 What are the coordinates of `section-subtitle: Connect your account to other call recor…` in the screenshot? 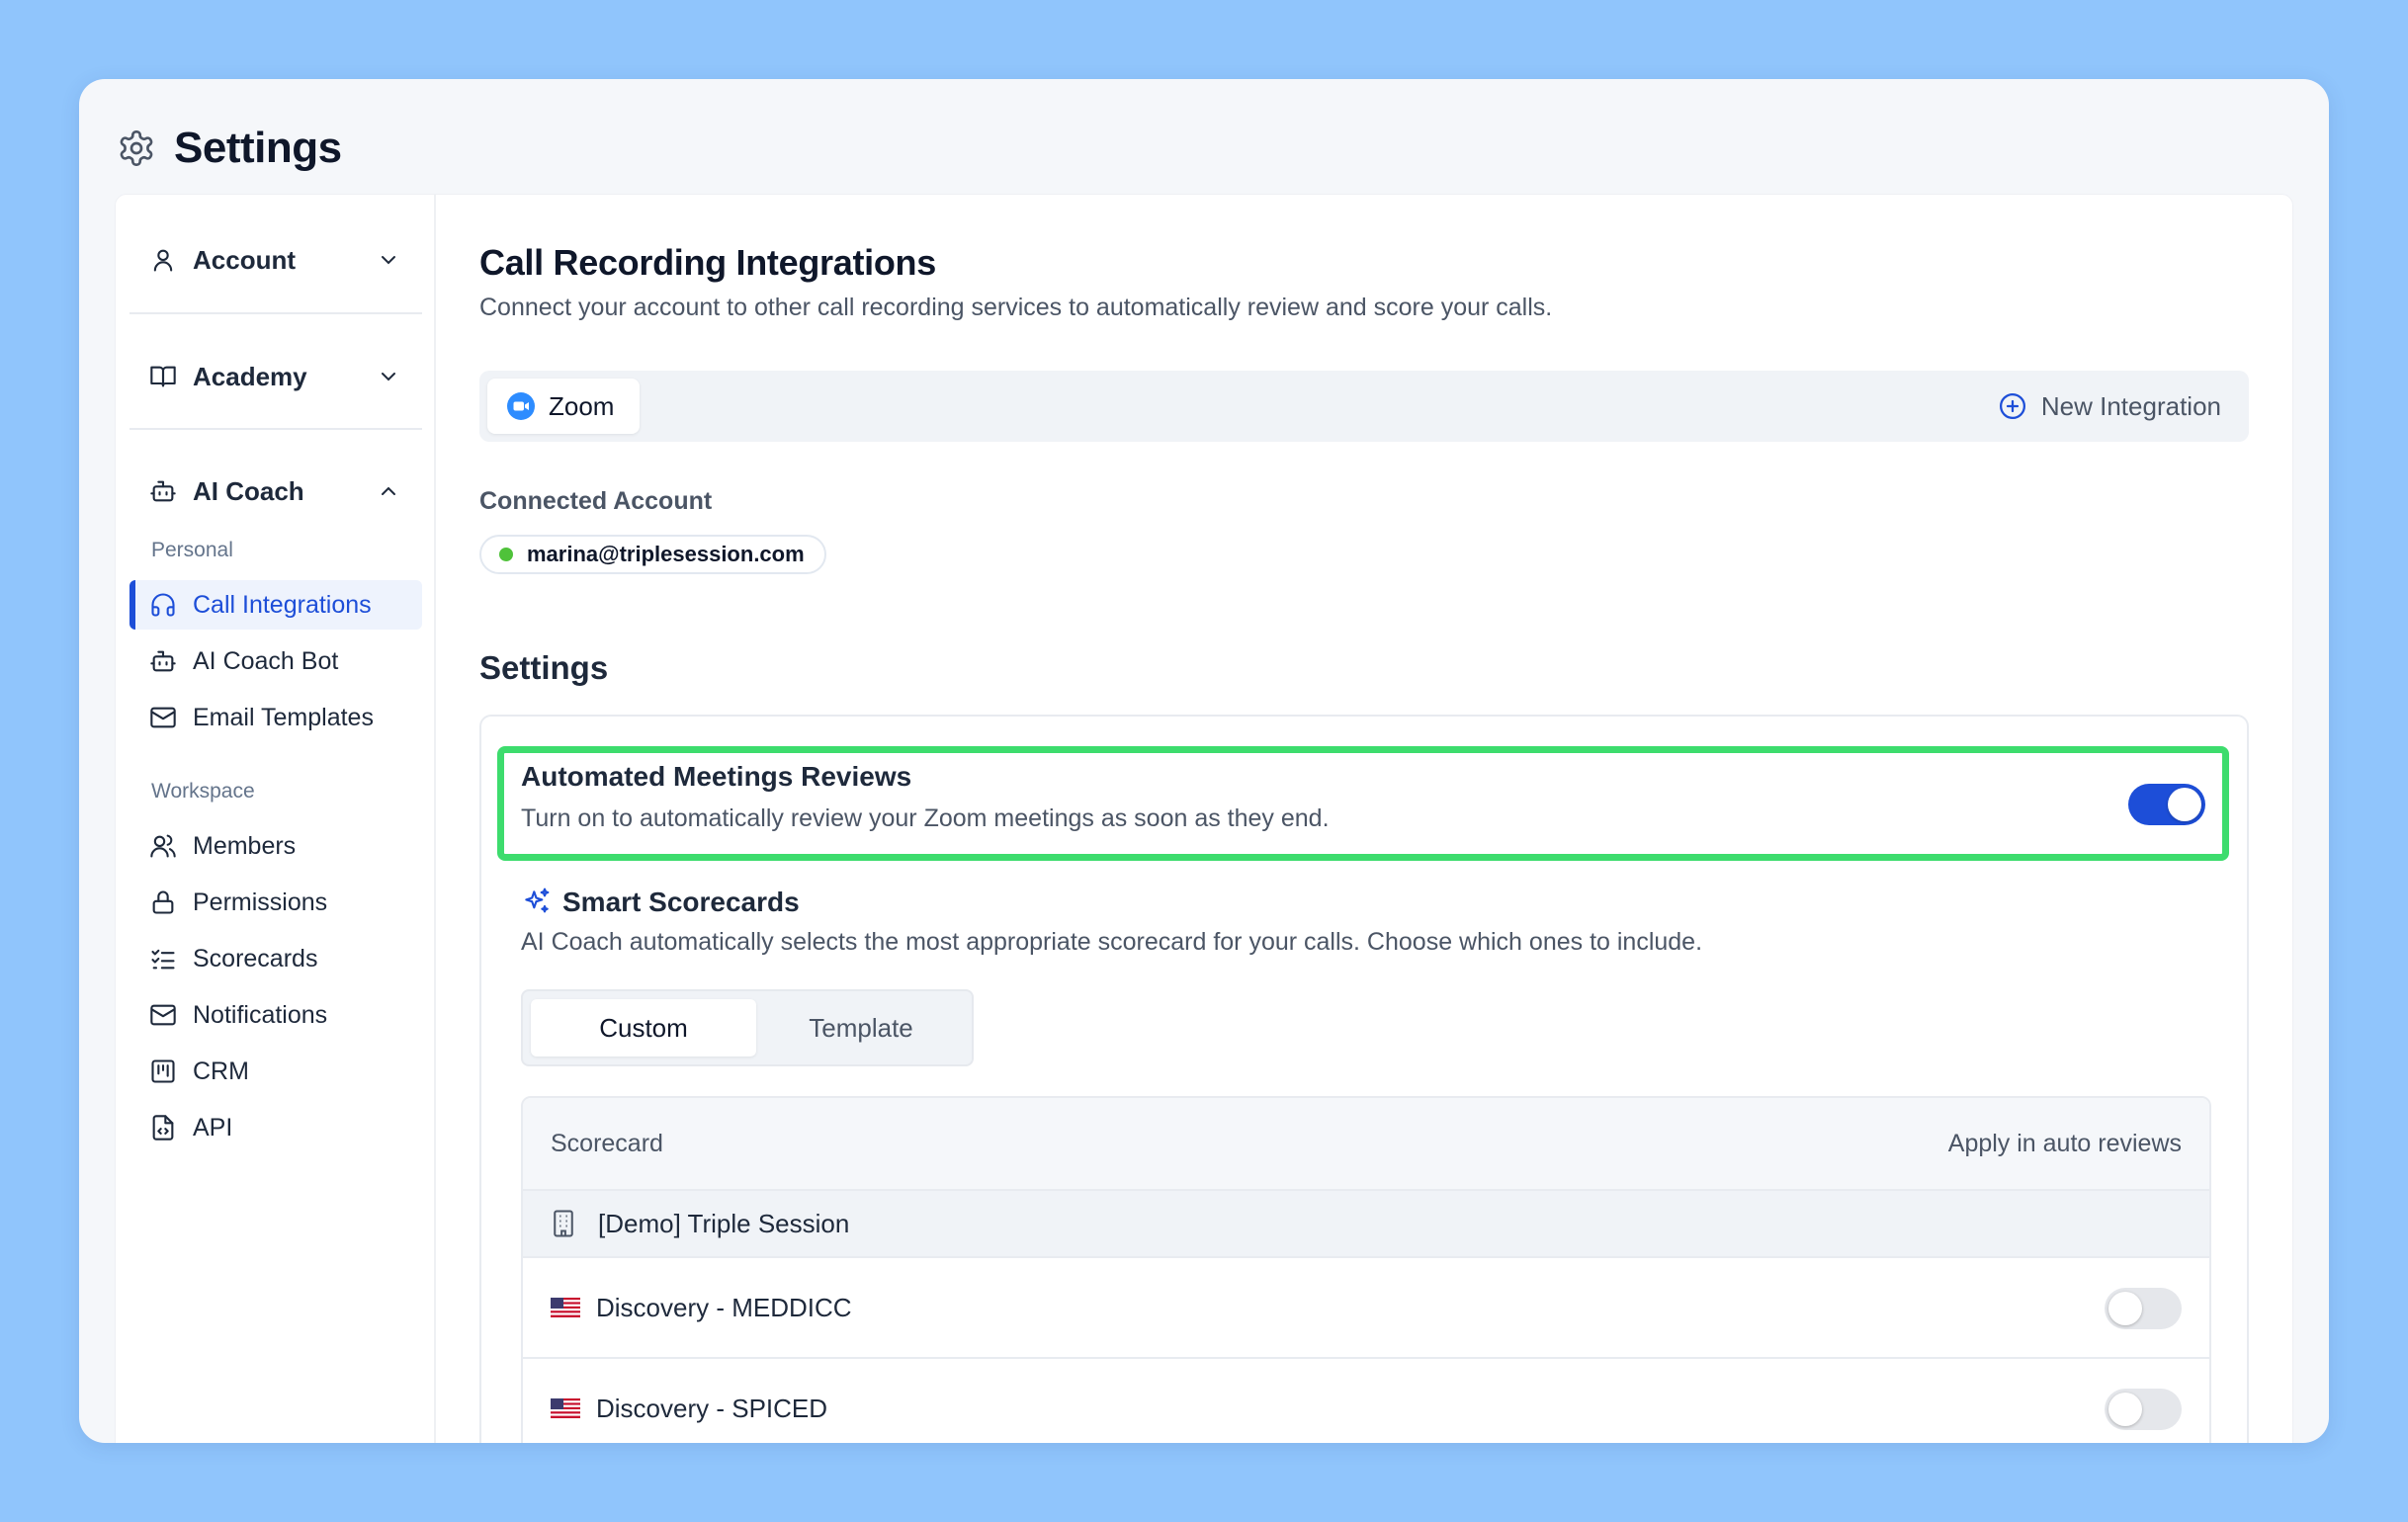 It's located at (1016, 308).